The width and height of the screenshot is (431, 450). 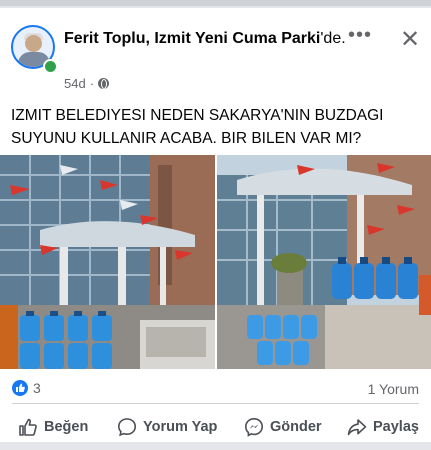 I want to click on send-button: Gönder, so click(x=283, y=427).